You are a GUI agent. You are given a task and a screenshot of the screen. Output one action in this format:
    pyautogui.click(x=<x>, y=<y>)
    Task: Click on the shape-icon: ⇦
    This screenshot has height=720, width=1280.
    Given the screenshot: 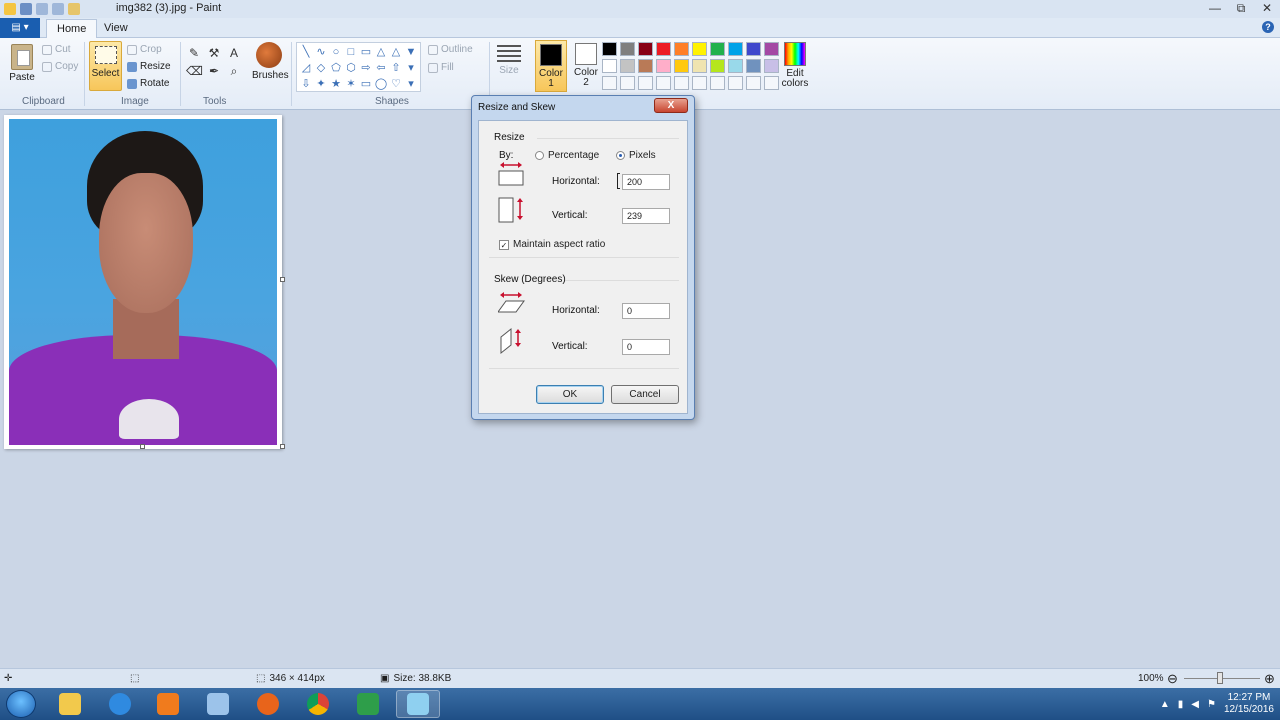 What is the action you would take?
    pyautogui.click(x=381, y=68)
    